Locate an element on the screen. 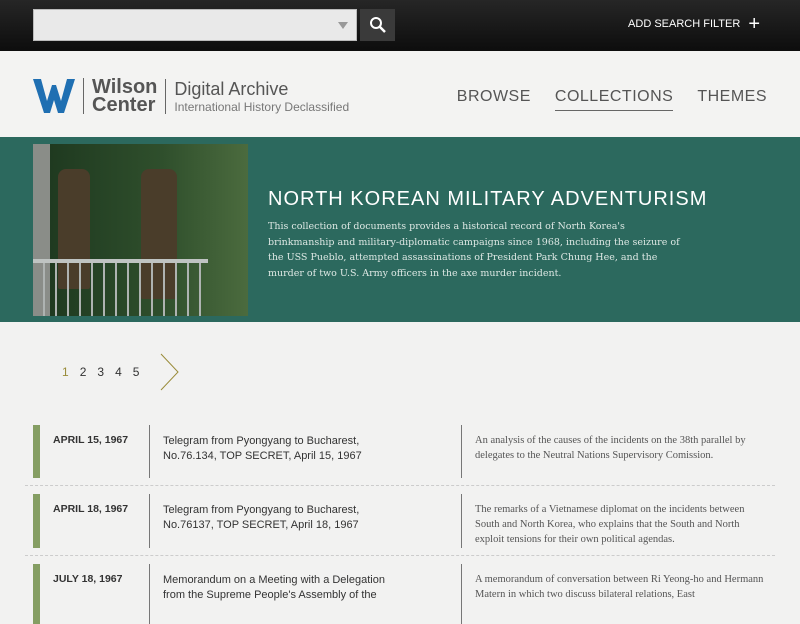 This screenshot has height=624, width=800. search-input is located at coordinates (195, 25).